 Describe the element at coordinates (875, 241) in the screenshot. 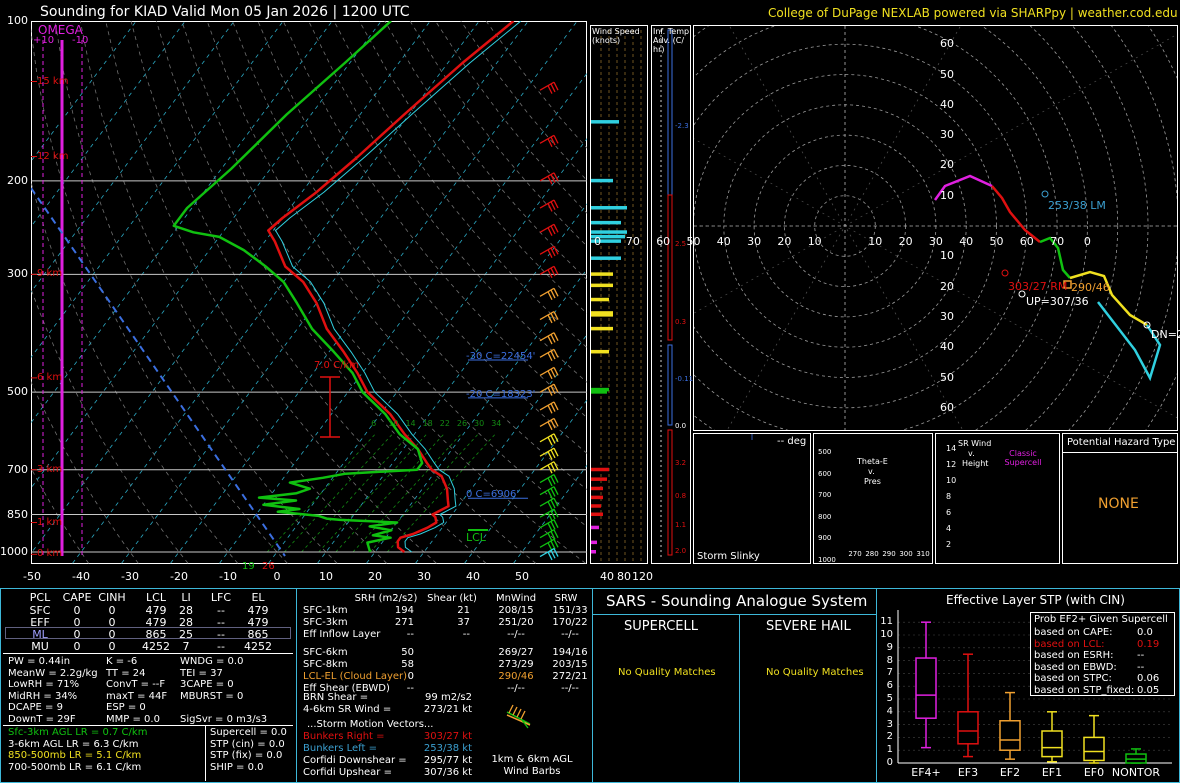

I see `hodo-x-label: 10` at that location.